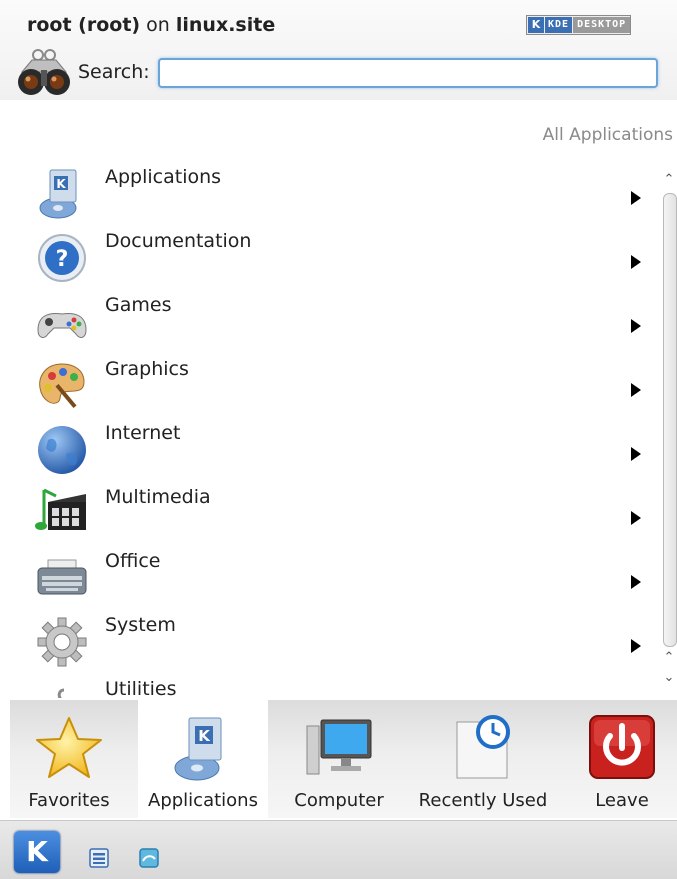 This screenshot has width=677, height=879. I want to click on category-office: Office, so click(330, 574).